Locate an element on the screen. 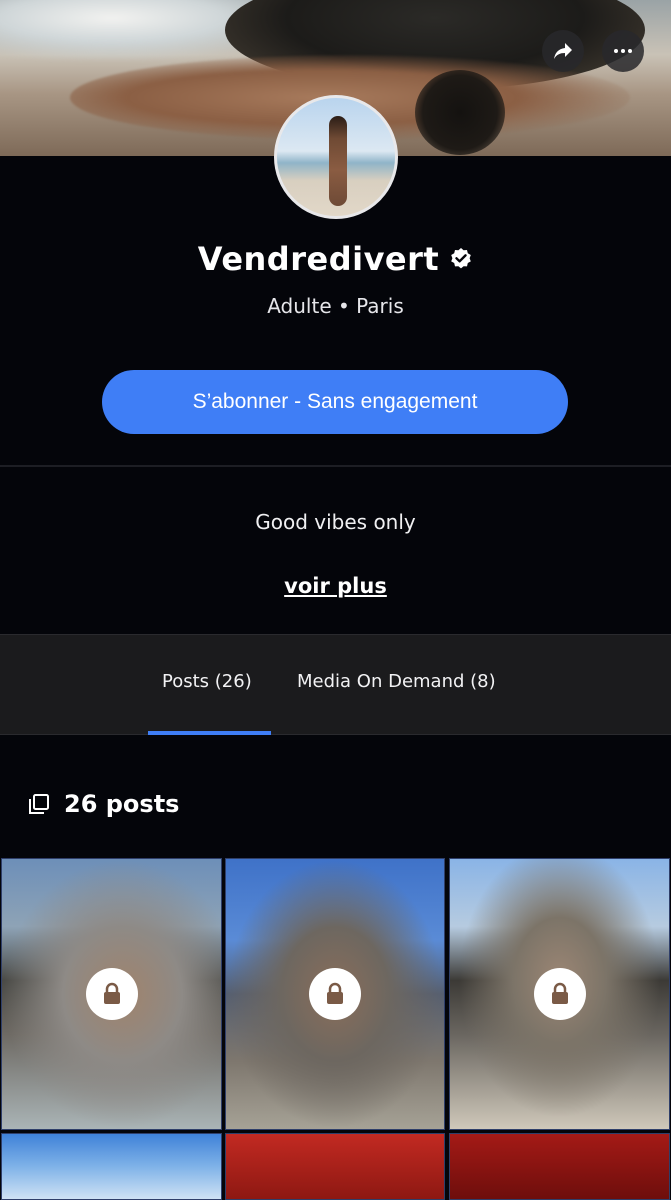  profile-bio: Good vibes only is located at coordinates (335, 522).